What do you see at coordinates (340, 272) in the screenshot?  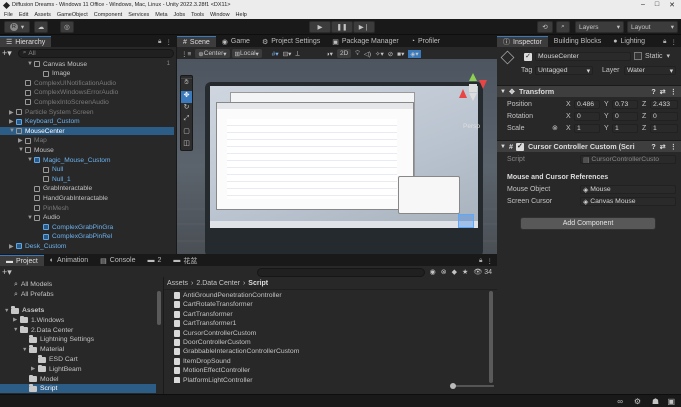 I see `project-search-input` at bounding box center [340, 272].